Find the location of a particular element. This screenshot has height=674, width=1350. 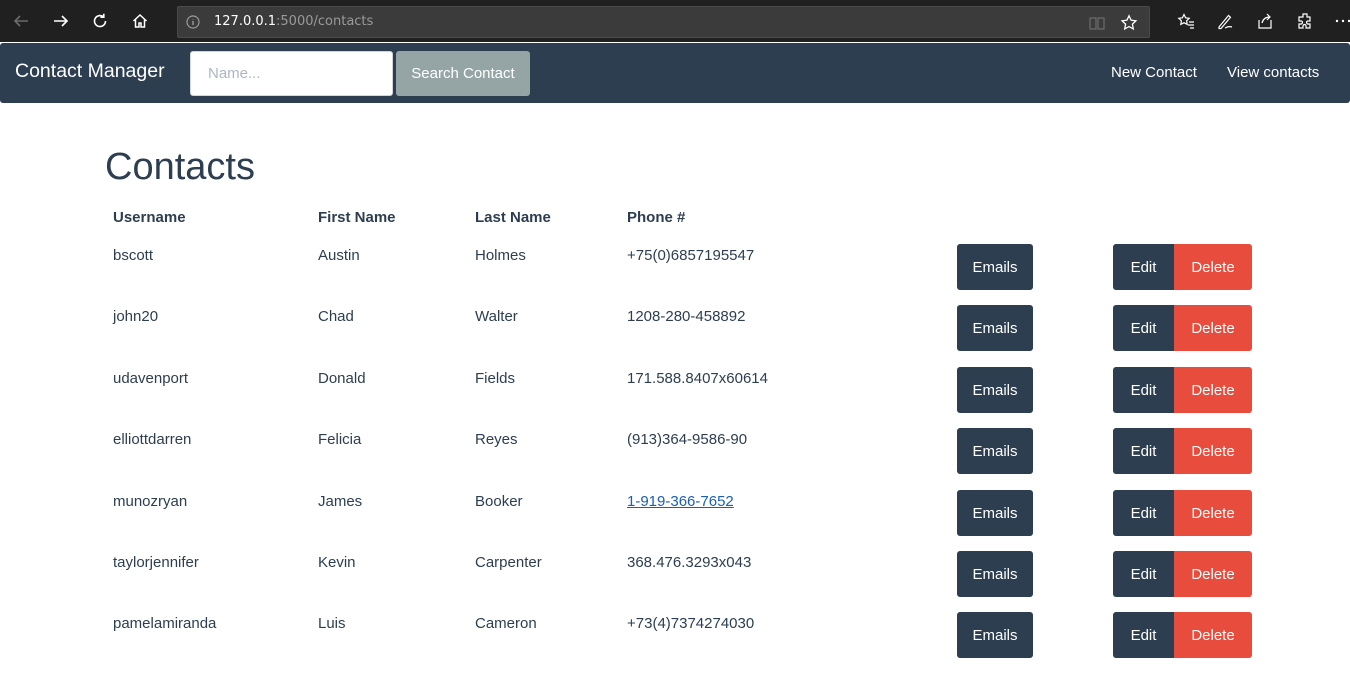

cell-phone: 1208-280-458892 is located at coordinates (686, 316).